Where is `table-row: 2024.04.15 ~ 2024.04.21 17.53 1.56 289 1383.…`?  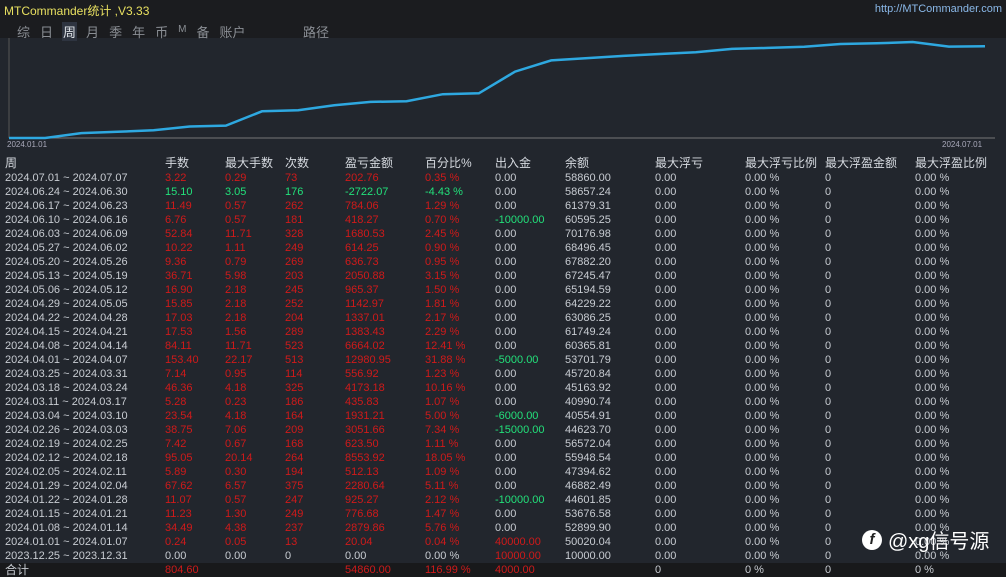 table-row: 2024.04.15 ~ 2024.04.21 17.53 1.56 289 1383.… is located at coordinates (503, 332).